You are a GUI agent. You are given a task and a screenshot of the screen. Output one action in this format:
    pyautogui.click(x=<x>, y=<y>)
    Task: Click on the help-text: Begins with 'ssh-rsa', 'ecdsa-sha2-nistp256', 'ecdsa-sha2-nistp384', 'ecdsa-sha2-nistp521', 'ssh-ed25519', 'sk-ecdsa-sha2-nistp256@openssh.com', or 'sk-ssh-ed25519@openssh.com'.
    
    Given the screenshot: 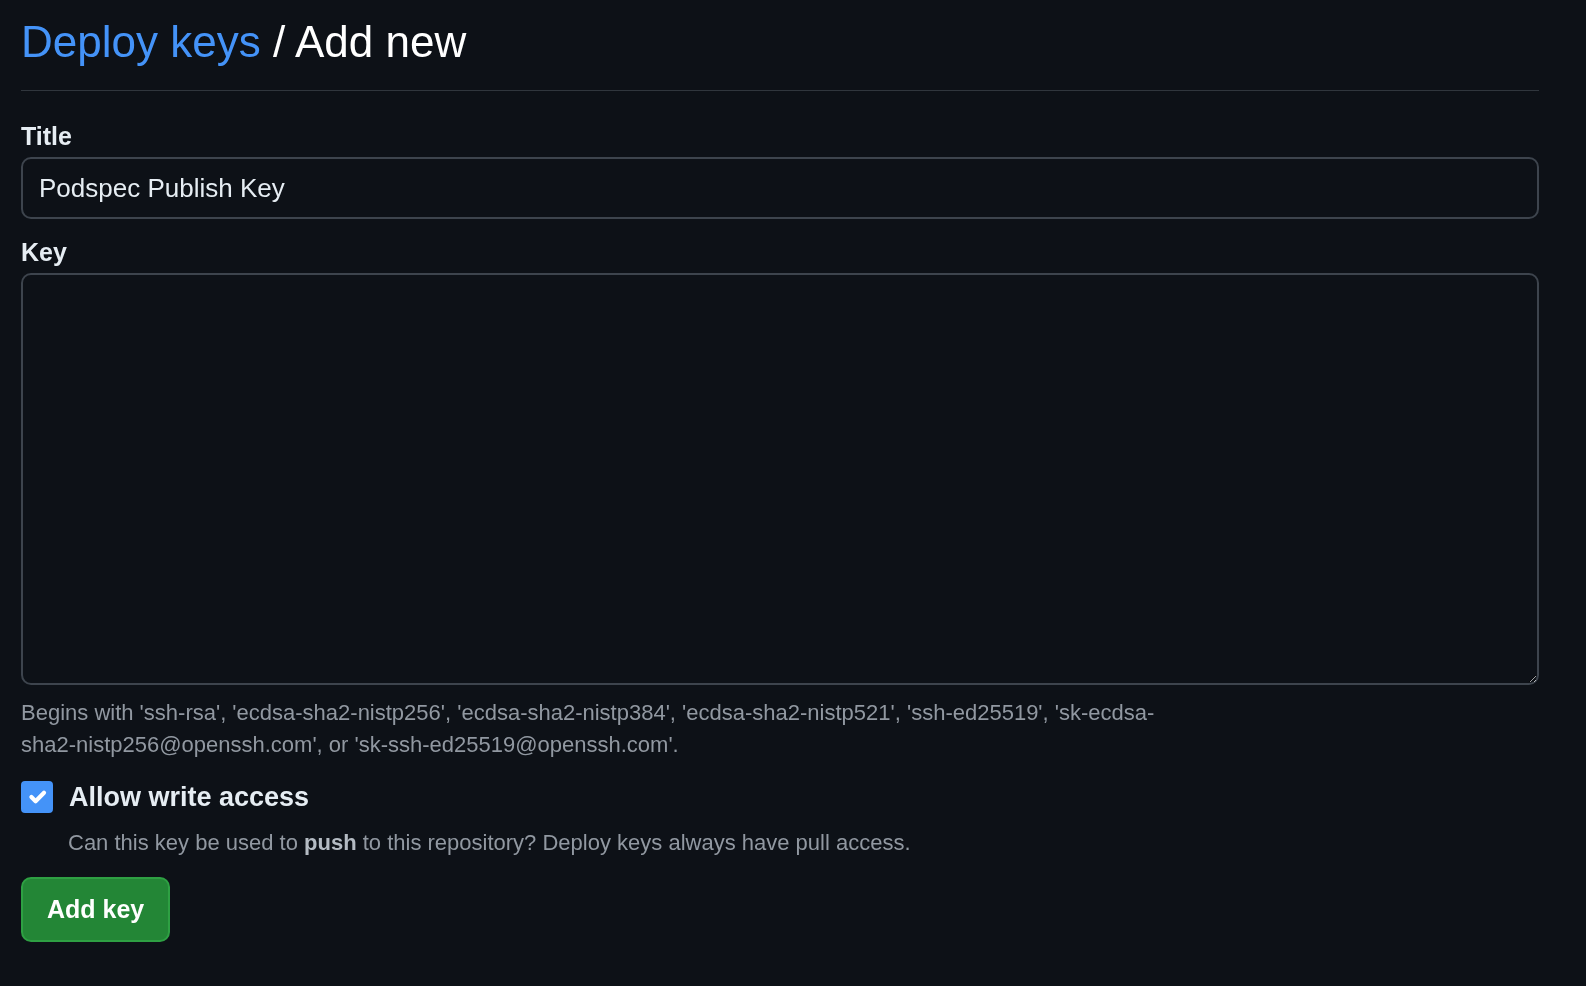 What is the action you would take?
    pyautogui.click(x=588, y=729)
    